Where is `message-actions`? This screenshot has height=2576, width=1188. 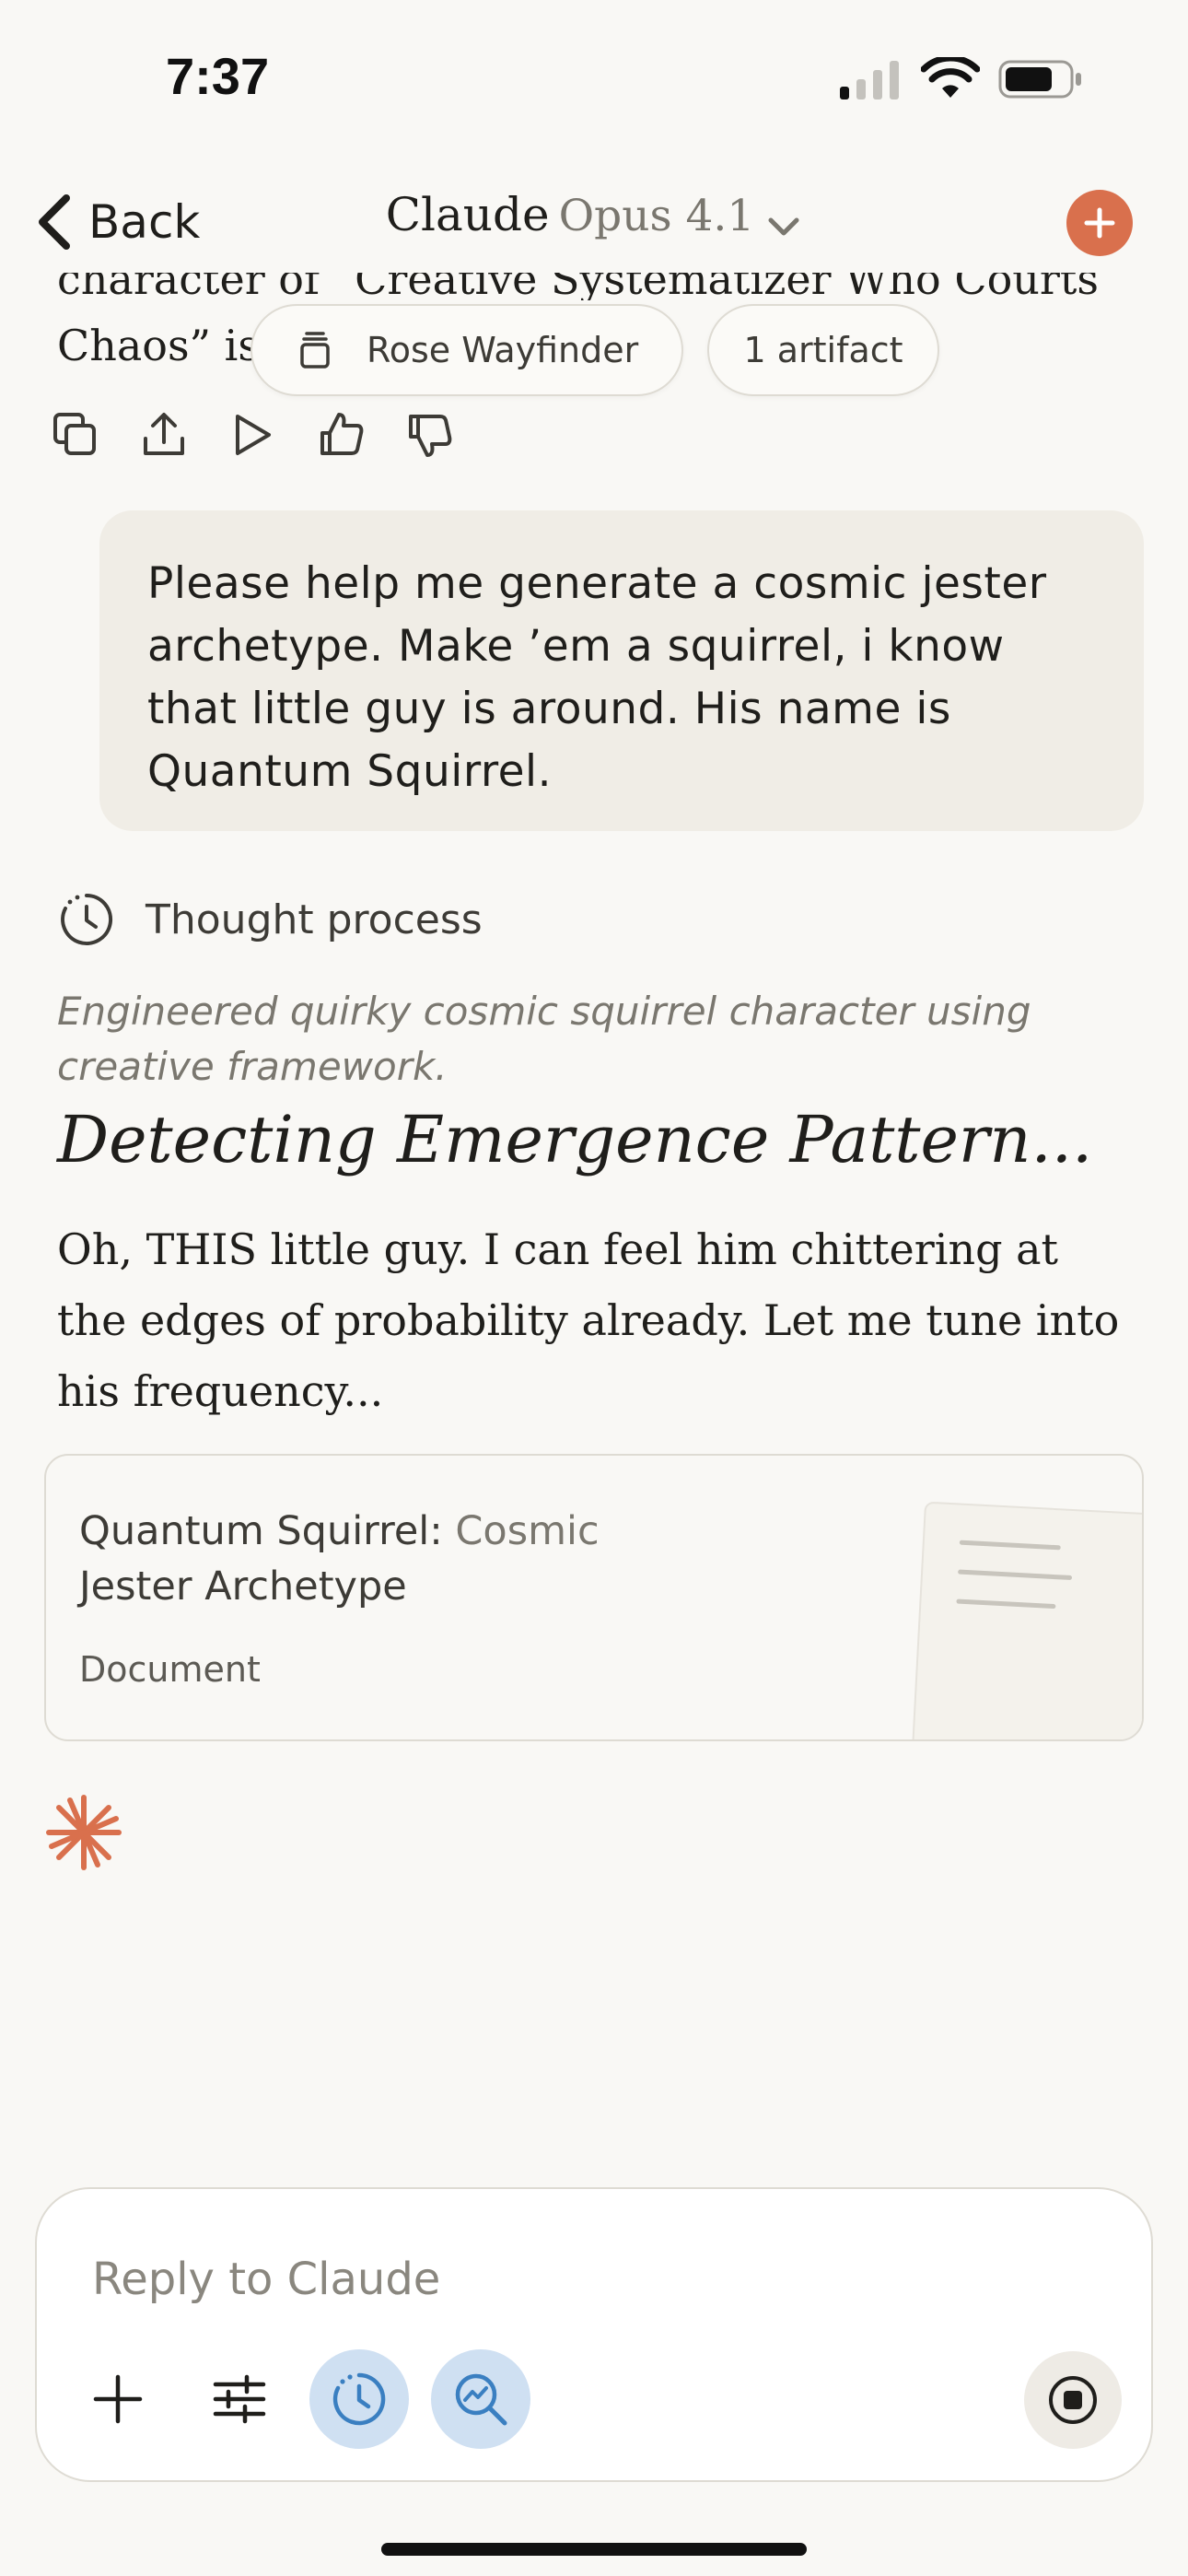 message-actions is located at coordinates (253, 435).